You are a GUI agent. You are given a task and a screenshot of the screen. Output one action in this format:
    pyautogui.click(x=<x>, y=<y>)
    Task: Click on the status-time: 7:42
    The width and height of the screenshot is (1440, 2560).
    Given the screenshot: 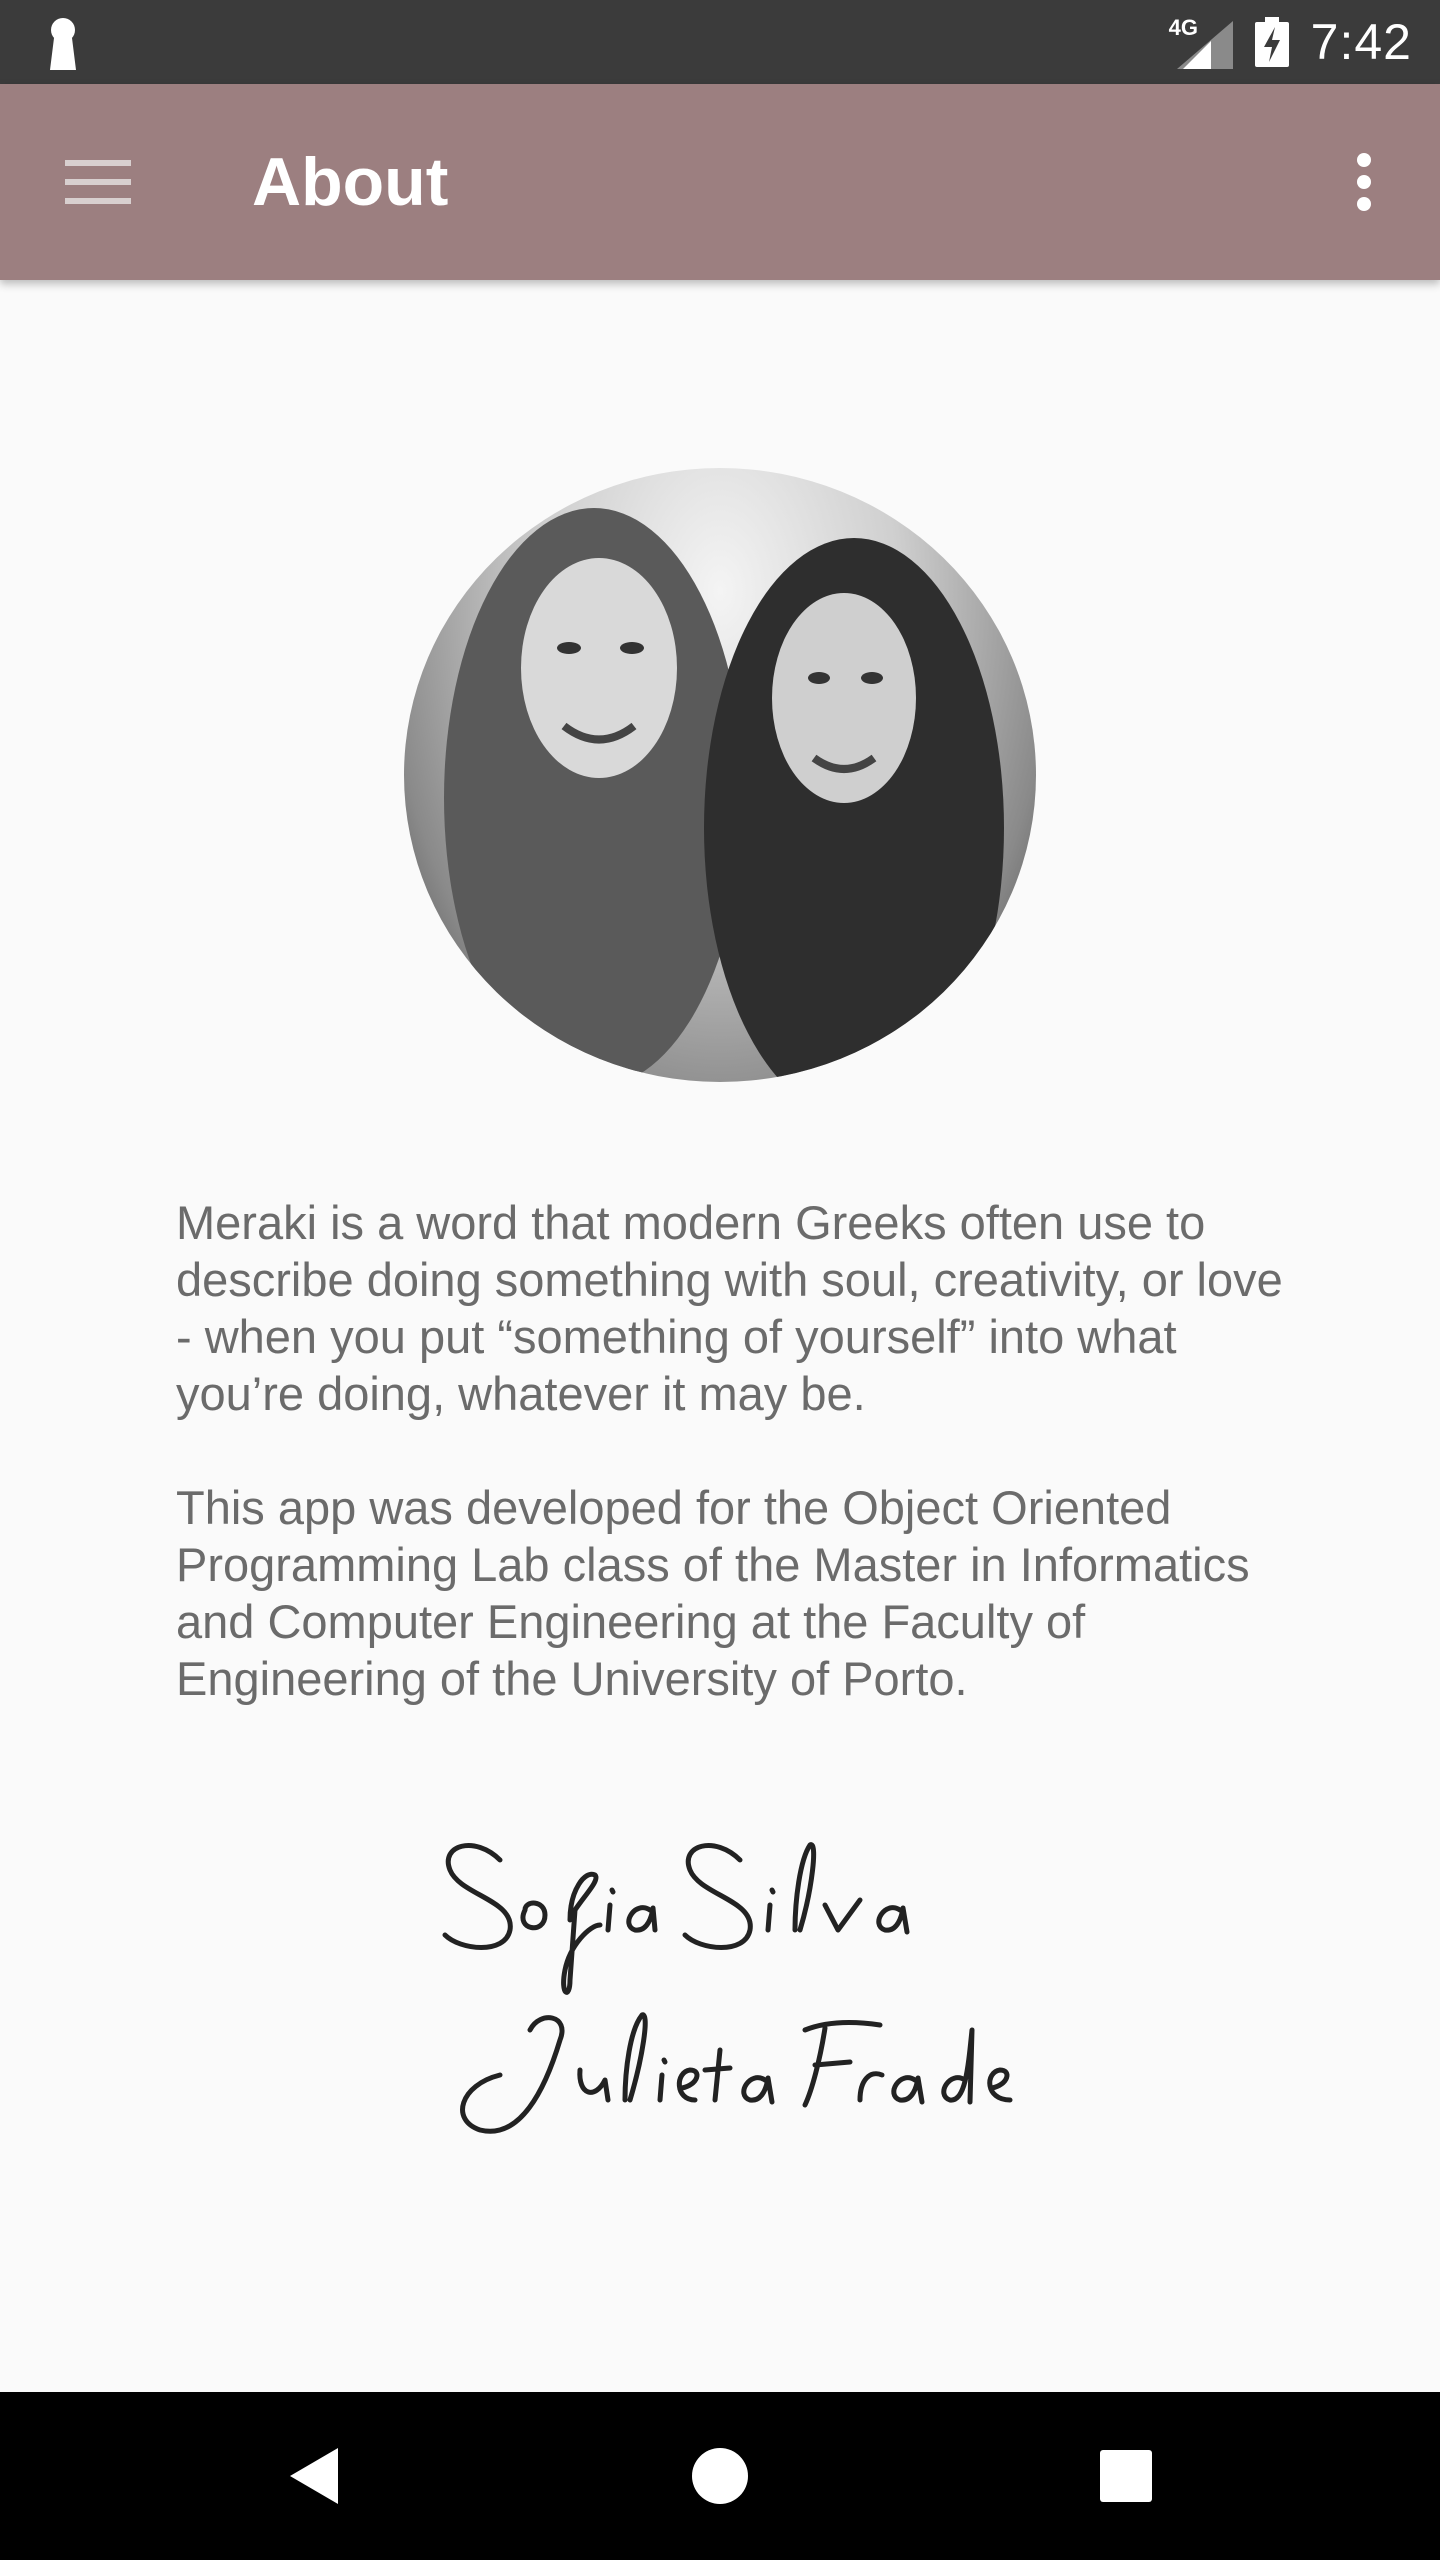 What is the action you would take?
    pyautogui.click(x=1361, y=42)
    